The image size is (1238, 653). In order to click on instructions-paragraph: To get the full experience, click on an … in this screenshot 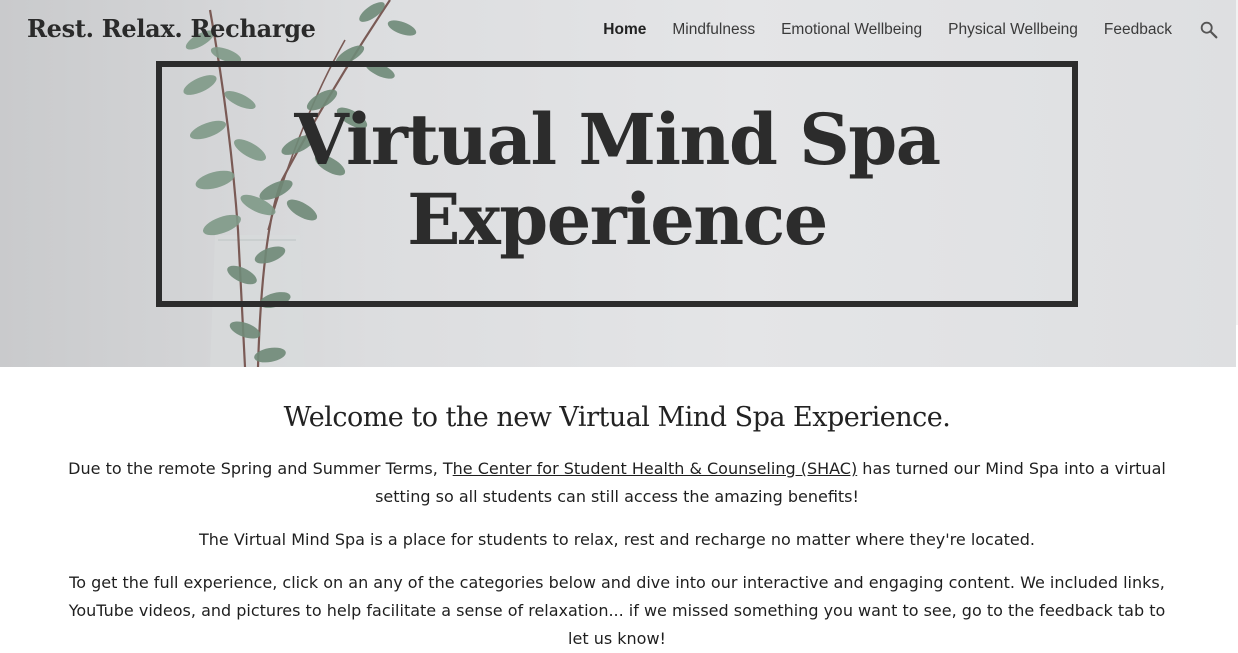, I will do `click(617, 610)`.